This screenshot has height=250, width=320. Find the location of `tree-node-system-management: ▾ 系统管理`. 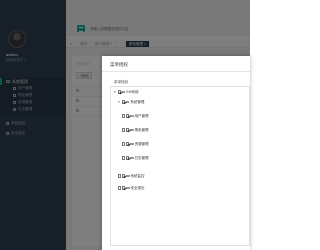

tree-node-system-management: ▾ 系统管理 is located at coordinates (131, 102).